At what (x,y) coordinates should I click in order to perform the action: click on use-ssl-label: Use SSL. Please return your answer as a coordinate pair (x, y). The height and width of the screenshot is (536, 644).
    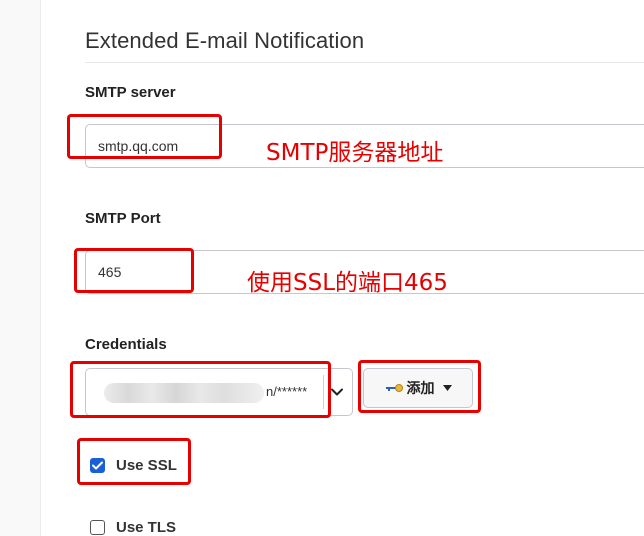
    Looking at the image, I should click on (146, 465).